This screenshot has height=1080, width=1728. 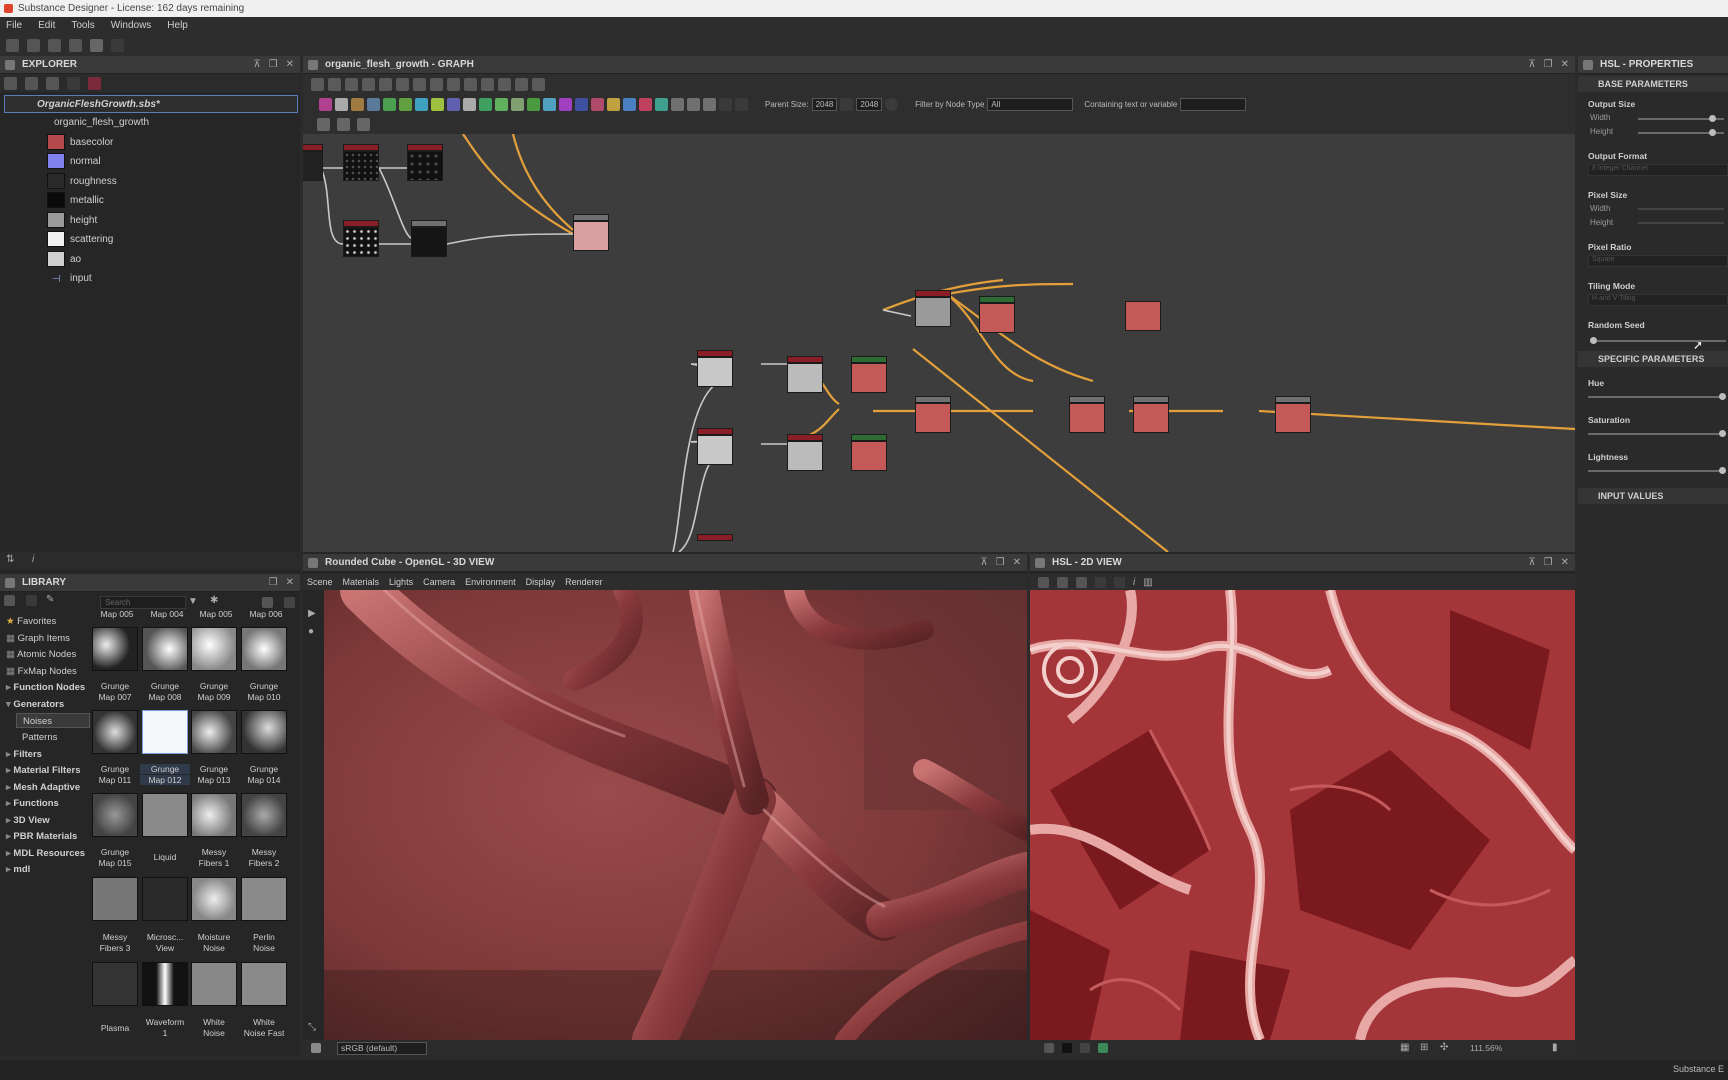 What do you see at coordinates (41, 836) in the screenshot?
I see `category-pbr-materials: ▸ PBR Materials` at bounding box center [41, 836].